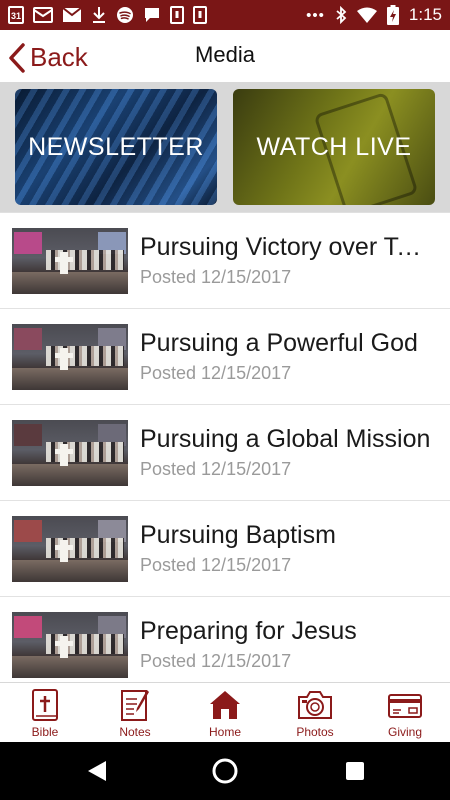  What do you see at coordinates (355, 771) in the screenshot?
I see `recents-square-icon` at bounding box center [355, 771].